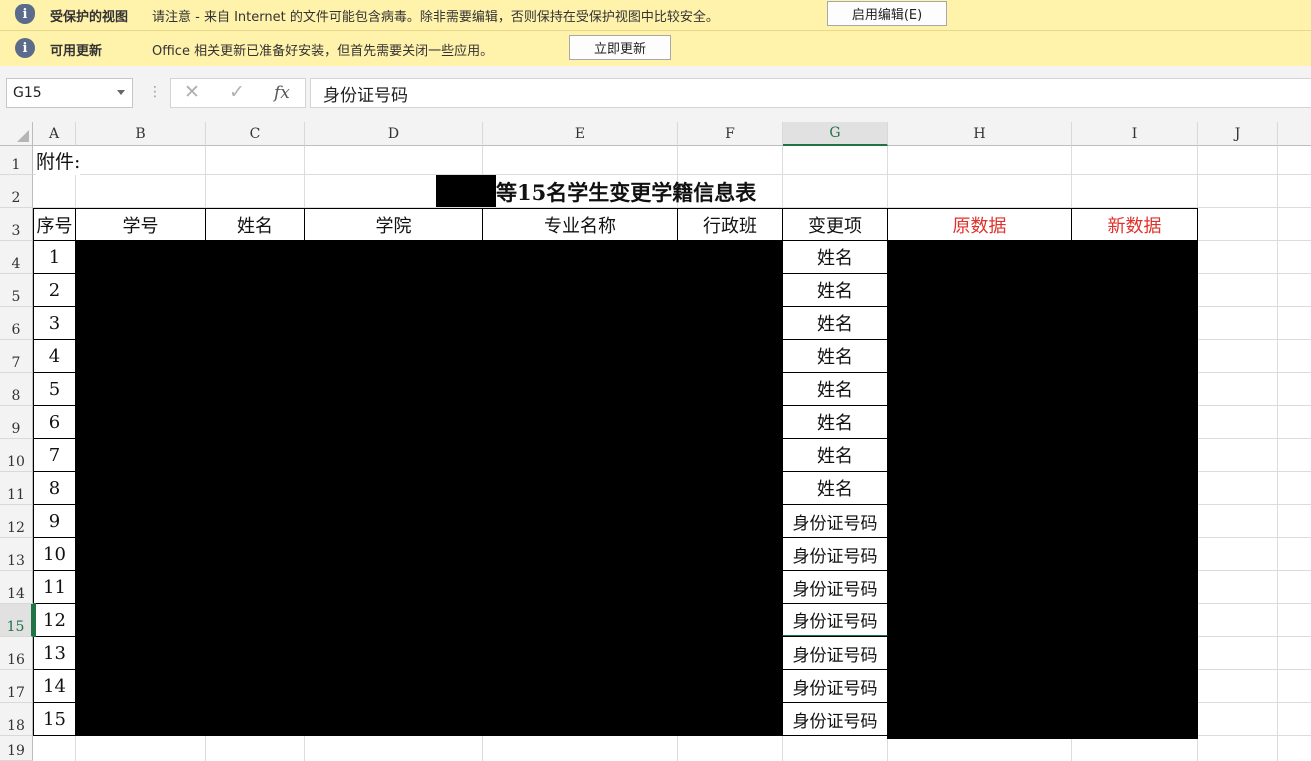 The height and width of the screenshot is (761, 1311). What do you see at coordinates (16, 488) in the screenshot?
I see `row-header-11: 11` at bounding box center [16, 488].